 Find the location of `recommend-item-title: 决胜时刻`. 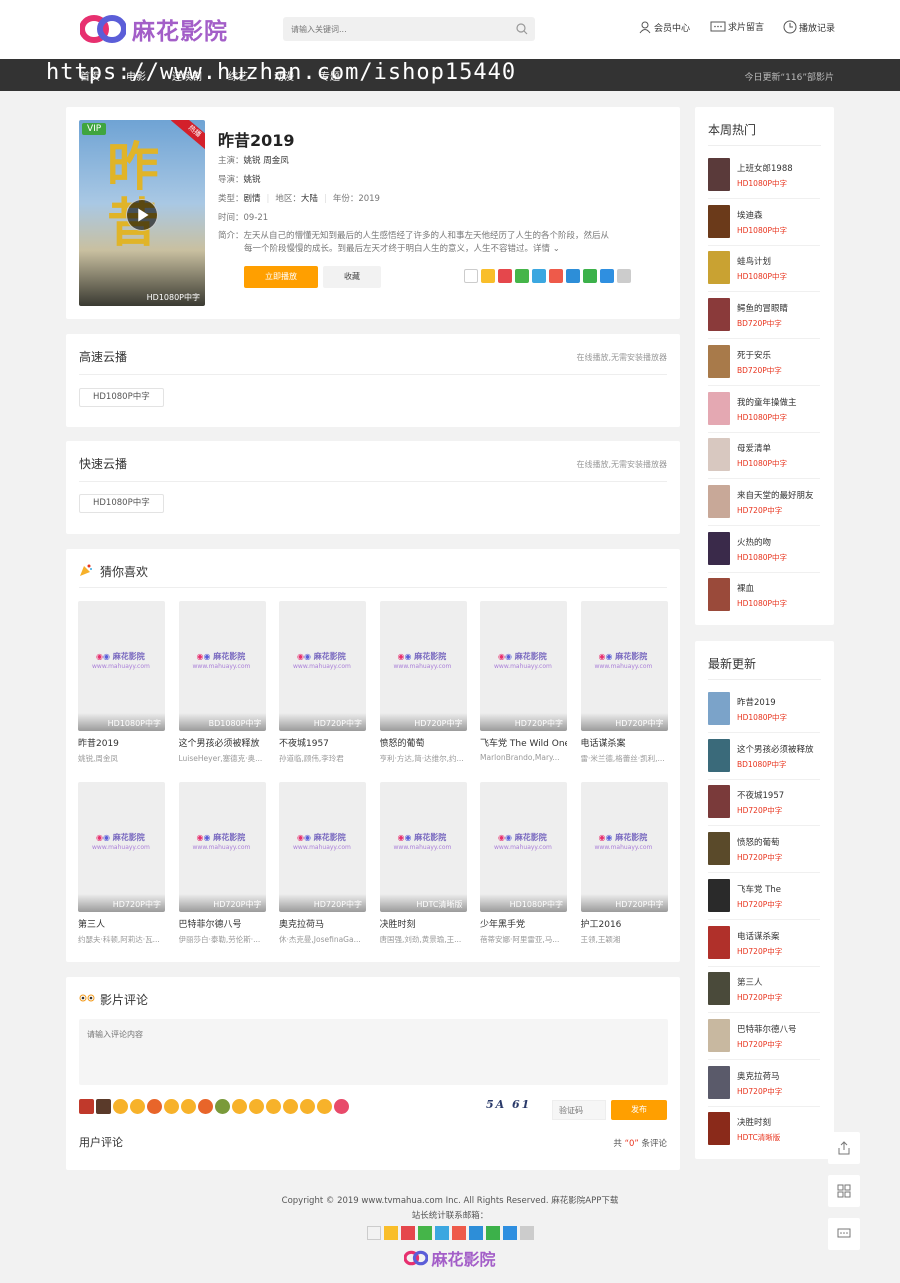

recommend-item-title: 决胜时刻 is located at coordinates (423, 923).